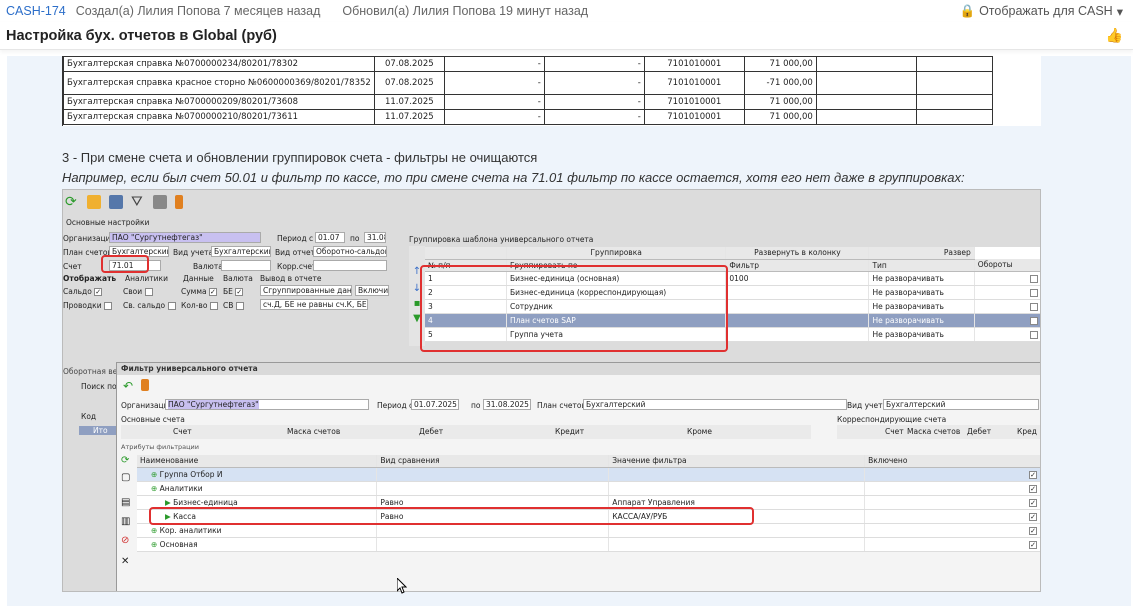  What do you see at coordinates (185, 237) in the screenshot?
I see `org-field: ПАО "Сургутнефтегаз"` at bounding box center [185, 237].